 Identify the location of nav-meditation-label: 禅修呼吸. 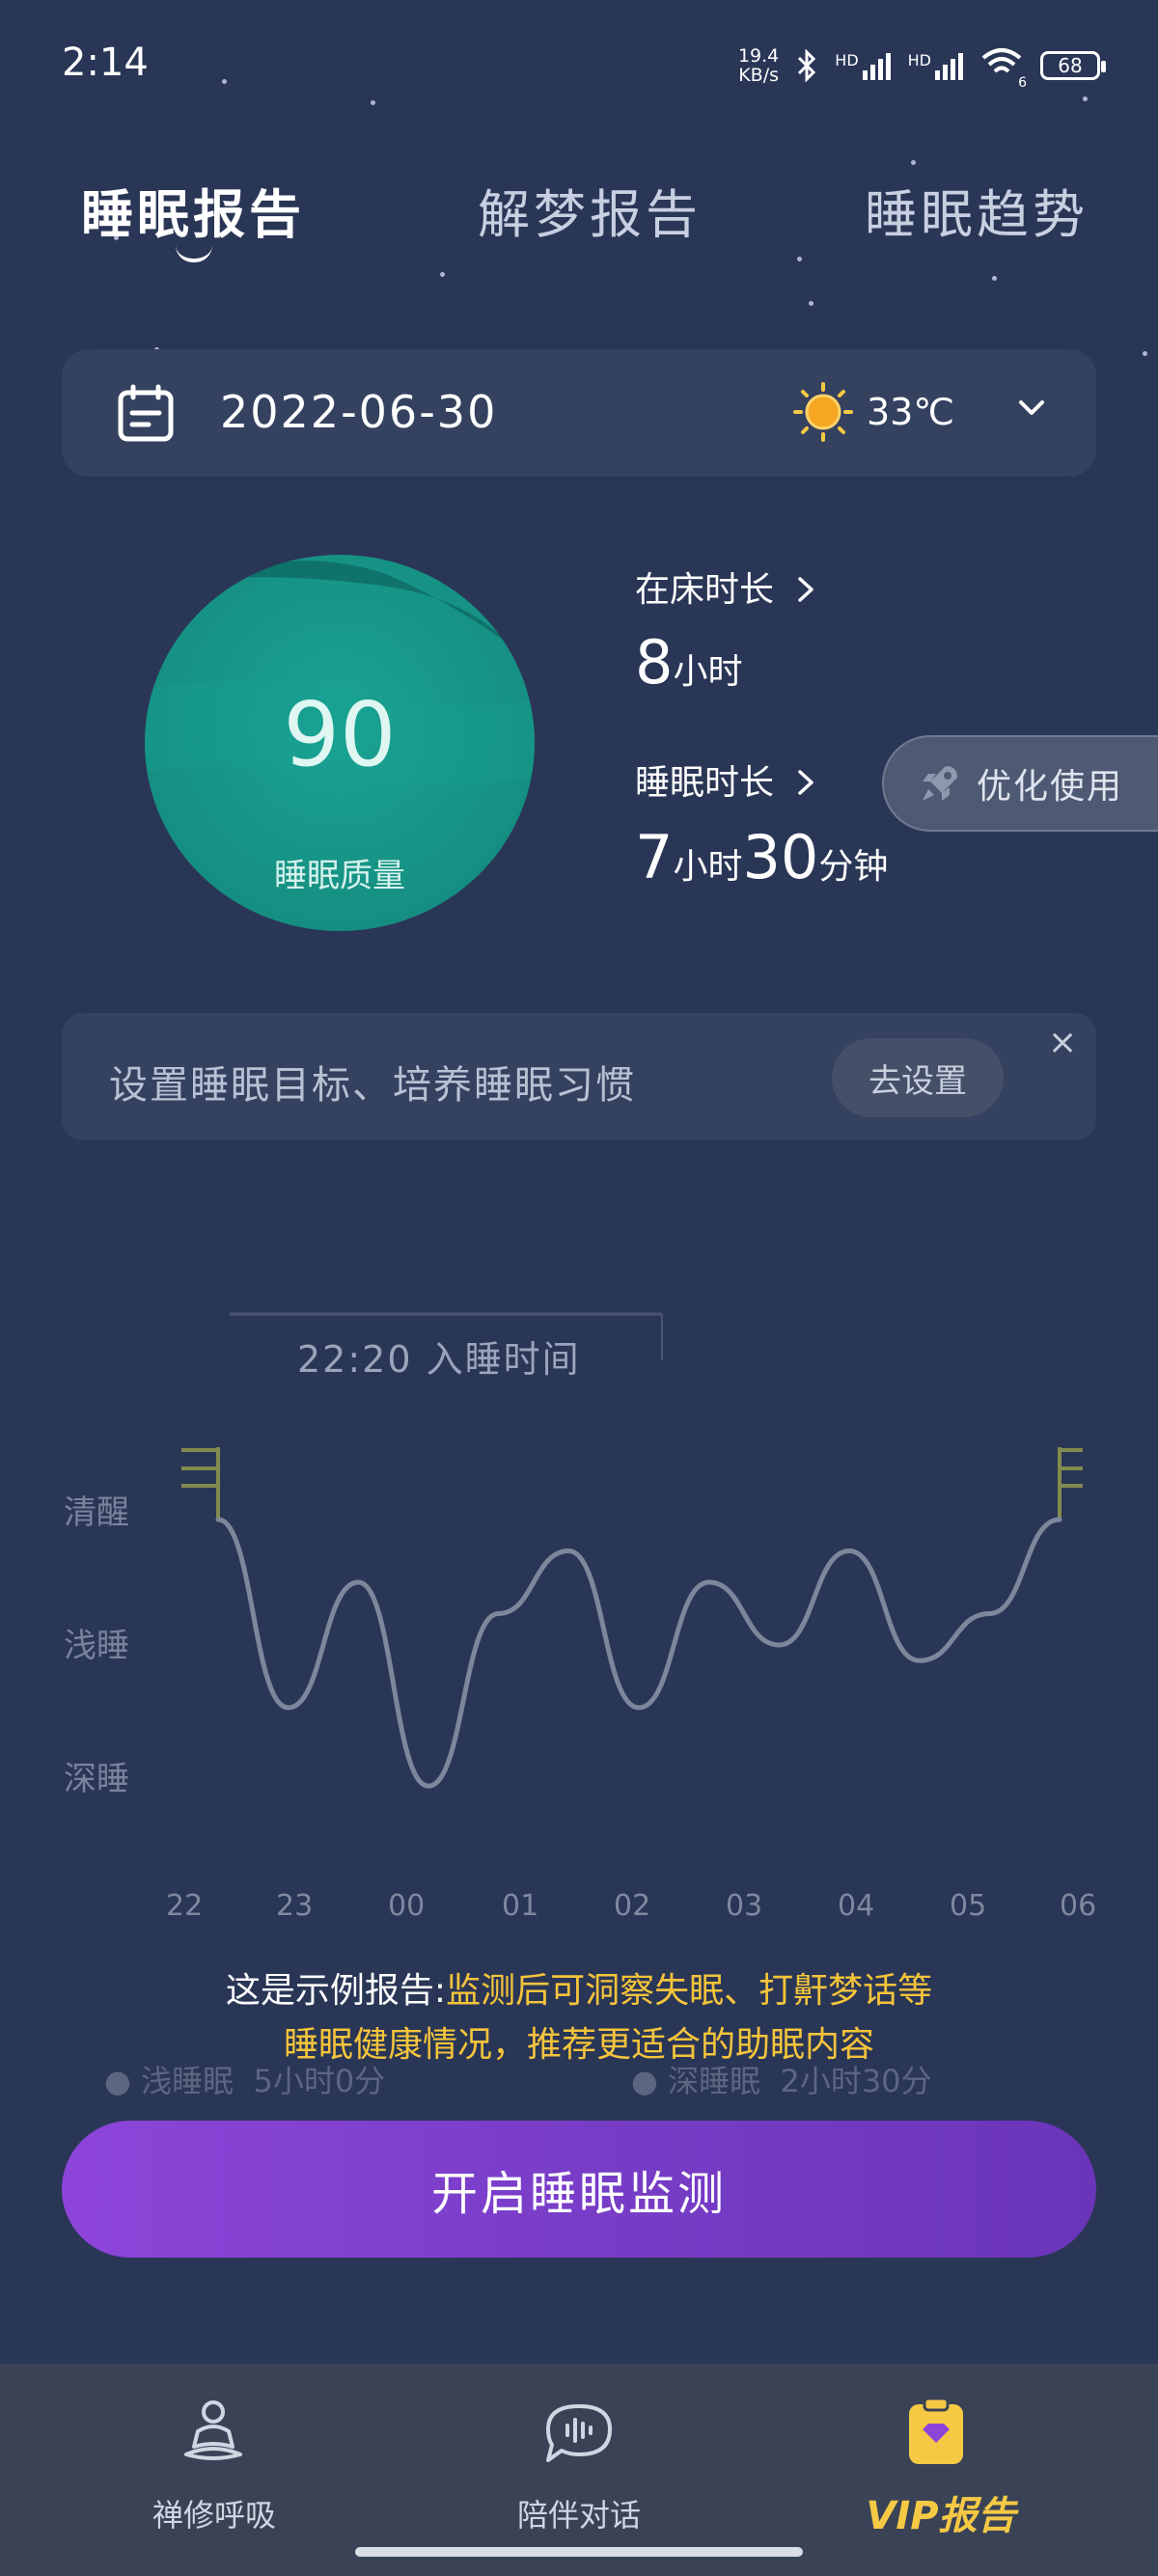
(214, 2513).